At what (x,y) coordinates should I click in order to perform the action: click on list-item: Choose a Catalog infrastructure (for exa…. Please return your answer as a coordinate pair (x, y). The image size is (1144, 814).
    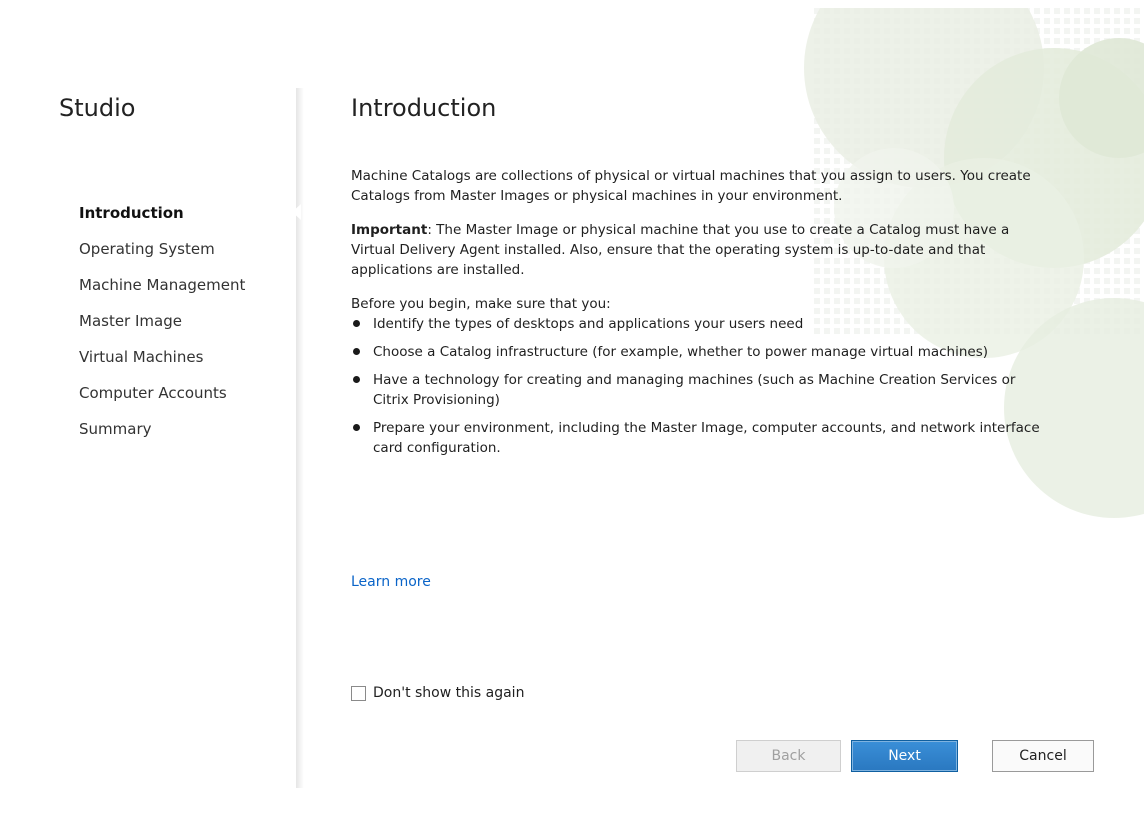
    Looking at the image, I should click on (696, 352).